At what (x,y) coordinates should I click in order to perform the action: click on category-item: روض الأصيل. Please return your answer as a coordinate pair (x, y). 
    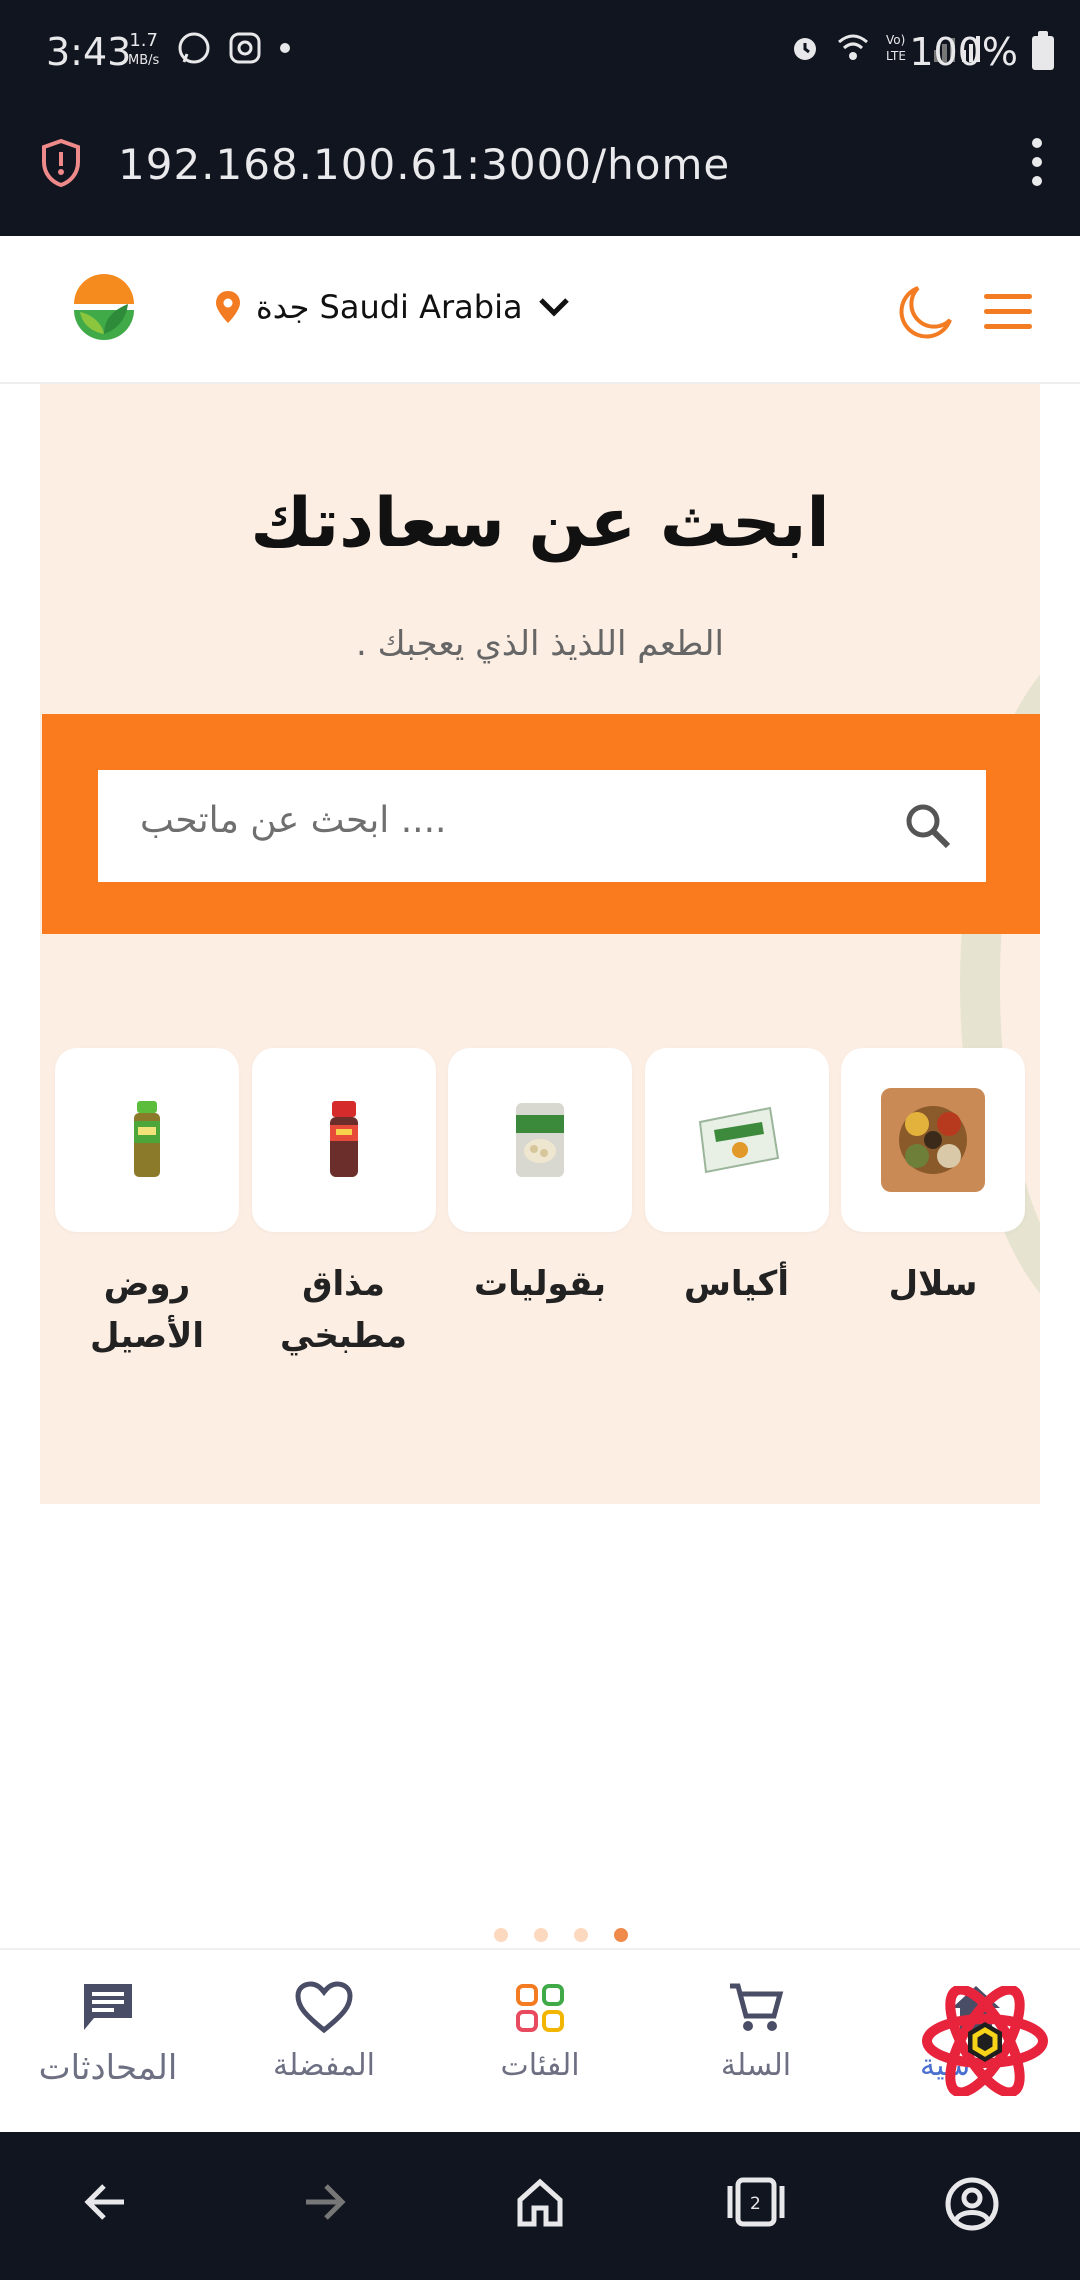
    Looking at the image, I should click on (147, 1205).